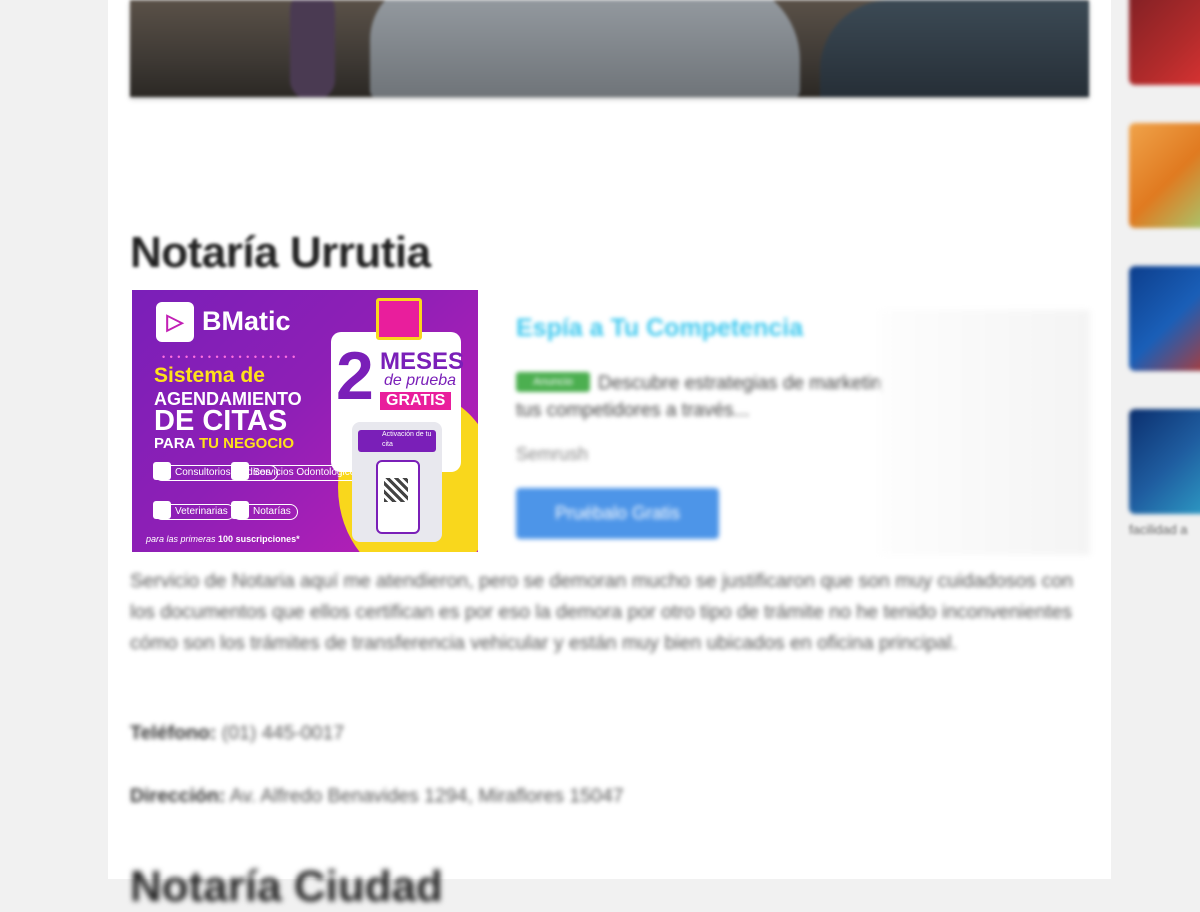  Describe the element at coordinates (223, 539) in the screenshot. I see `ad-footnote: para las primeras 100 suscripciones*` at that location.